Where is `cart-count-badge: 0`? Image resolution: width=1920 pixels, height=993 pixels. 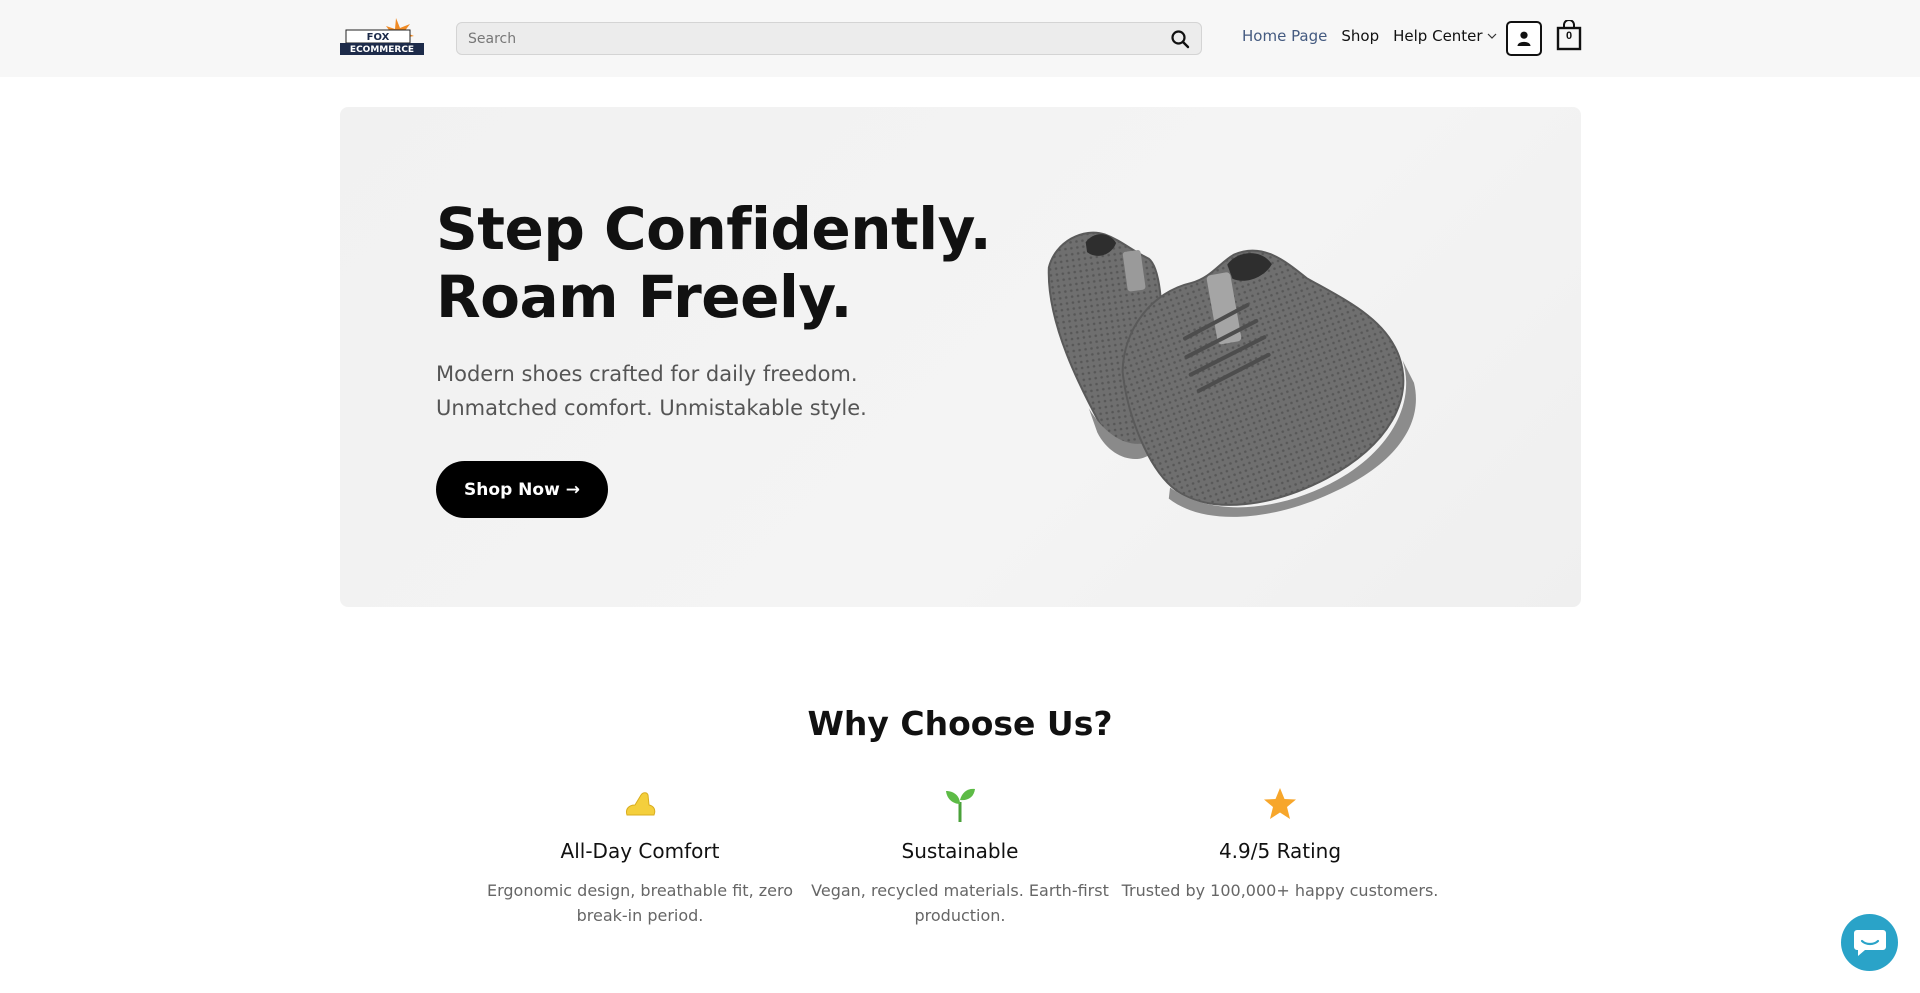 cart-count-badge: 0 is located at coordinates (1569, 36).